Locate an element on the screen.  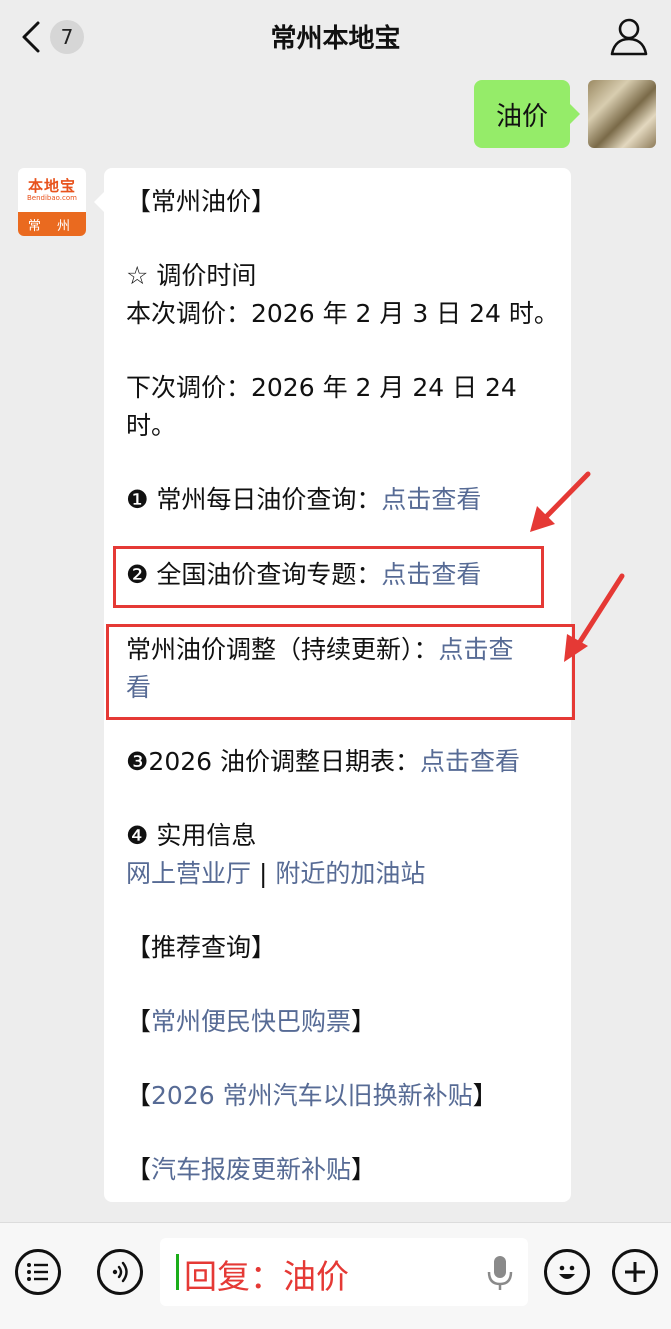
menu-button is located at coordinates (38, 1272).